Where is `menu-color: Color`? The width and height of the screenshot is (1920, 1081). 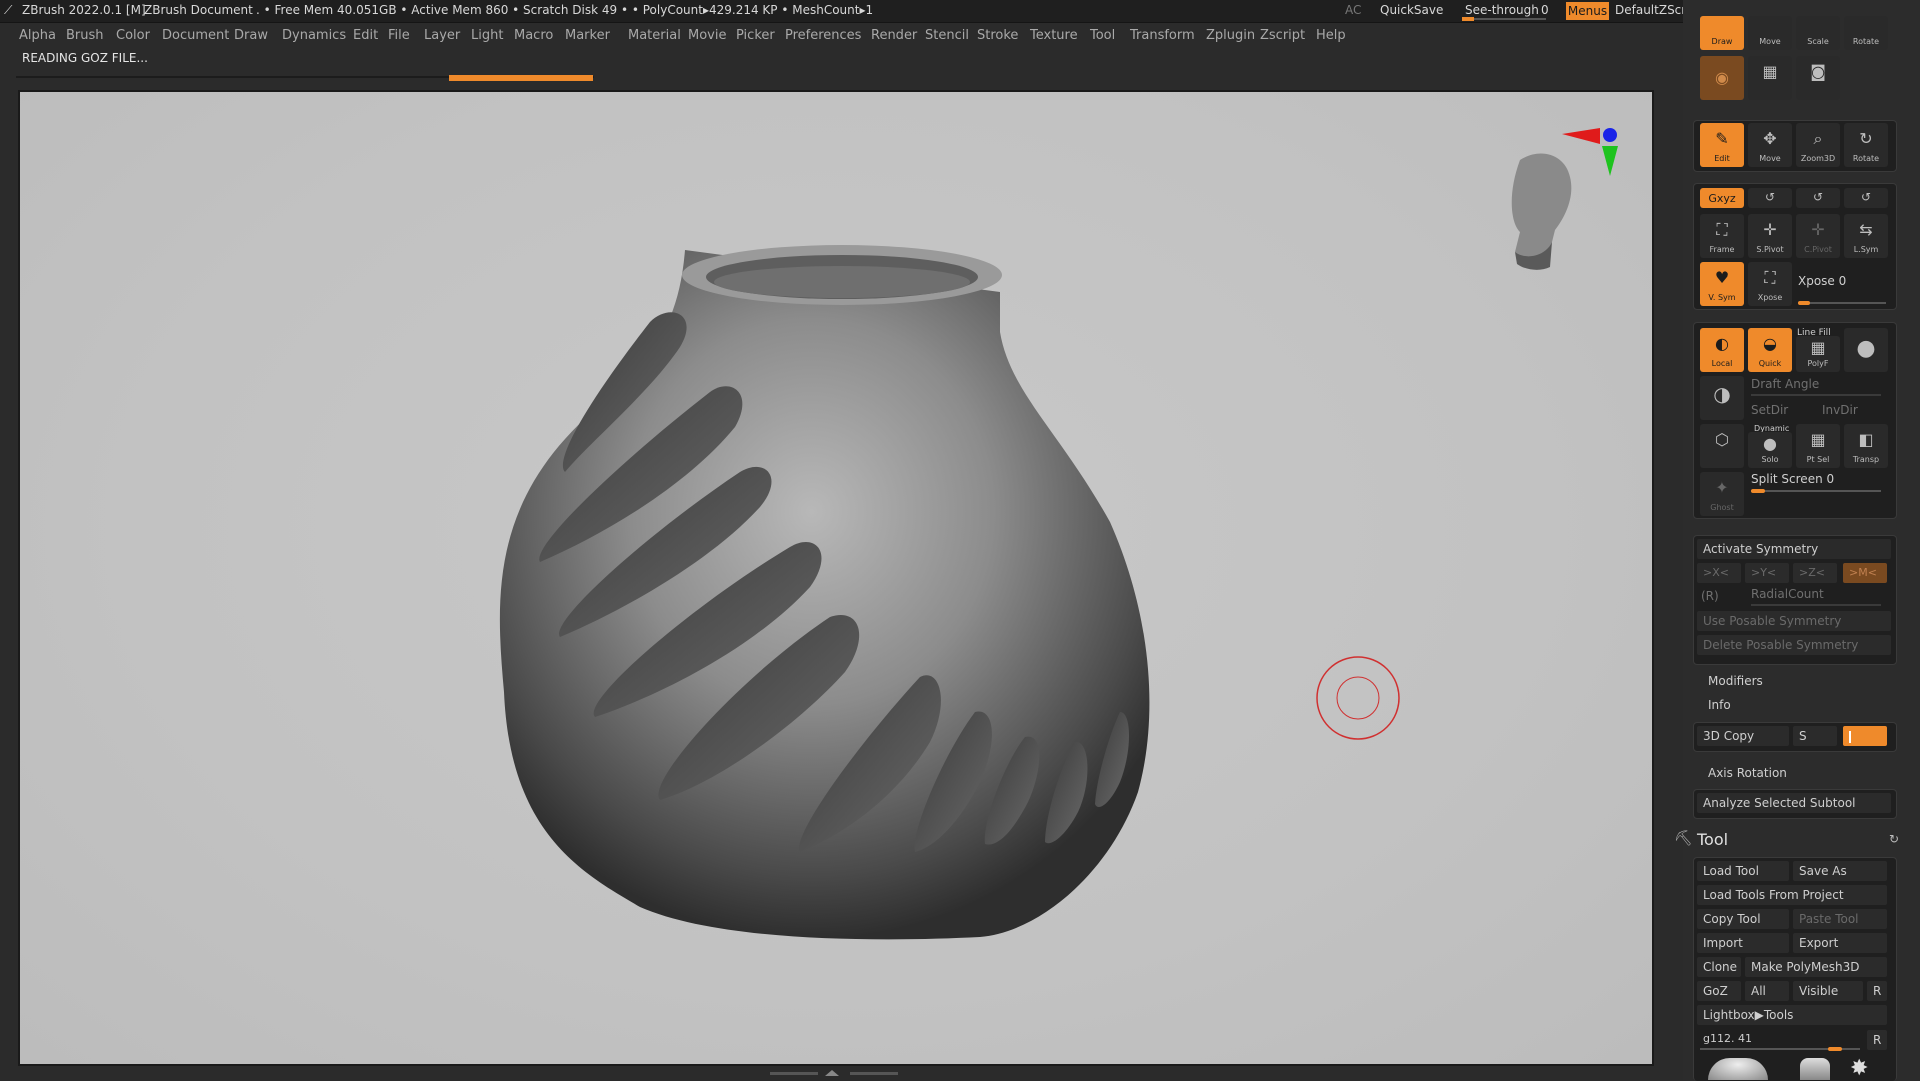
menu-color: Color is located at coordinates (133, 35).